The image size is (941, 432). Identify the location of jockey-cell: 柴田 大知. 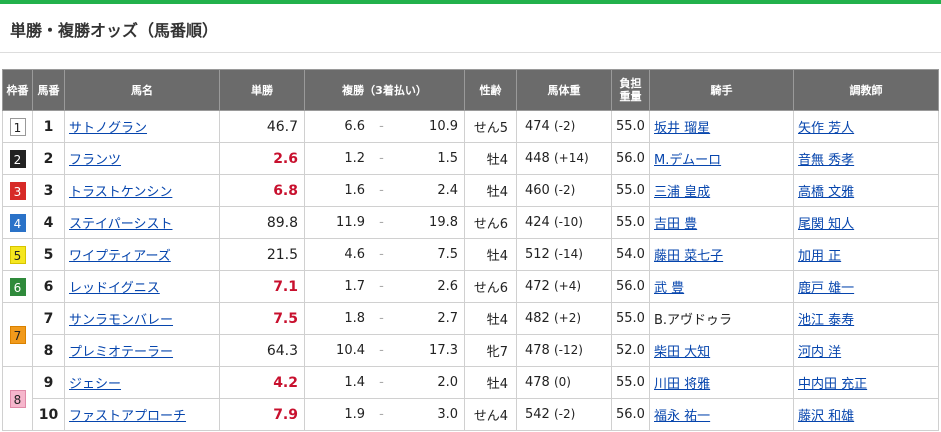
(721, 350).